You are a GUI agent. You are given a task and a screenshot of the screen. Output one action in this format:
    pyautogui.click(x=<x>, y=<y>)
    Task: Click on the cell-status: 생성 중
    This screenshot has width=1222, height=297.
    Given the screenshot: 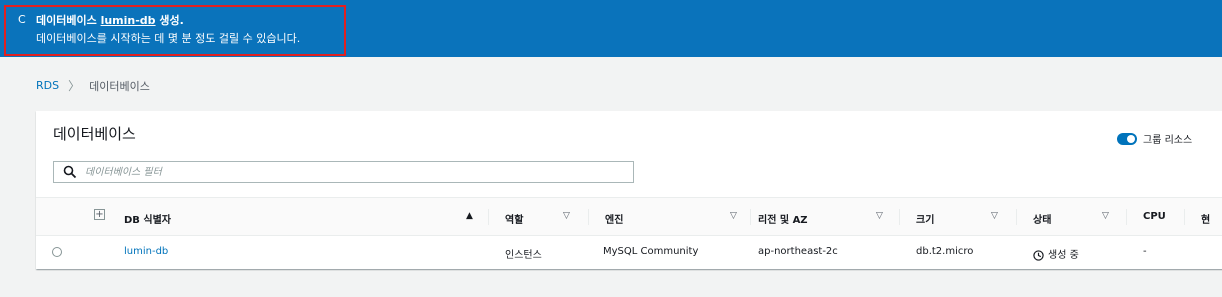 What is the action you would take?
    pyautogui.click(x=1056, y=253)
    